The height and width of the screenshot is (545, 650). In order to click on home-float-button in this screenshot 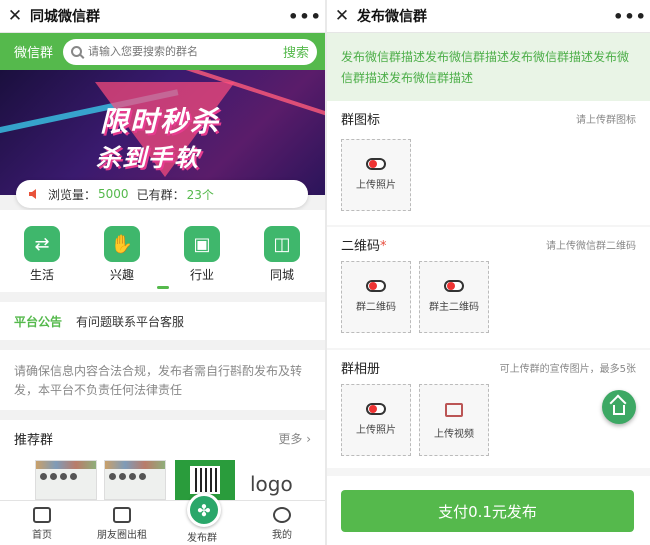, I will do `click(619, 407)`.